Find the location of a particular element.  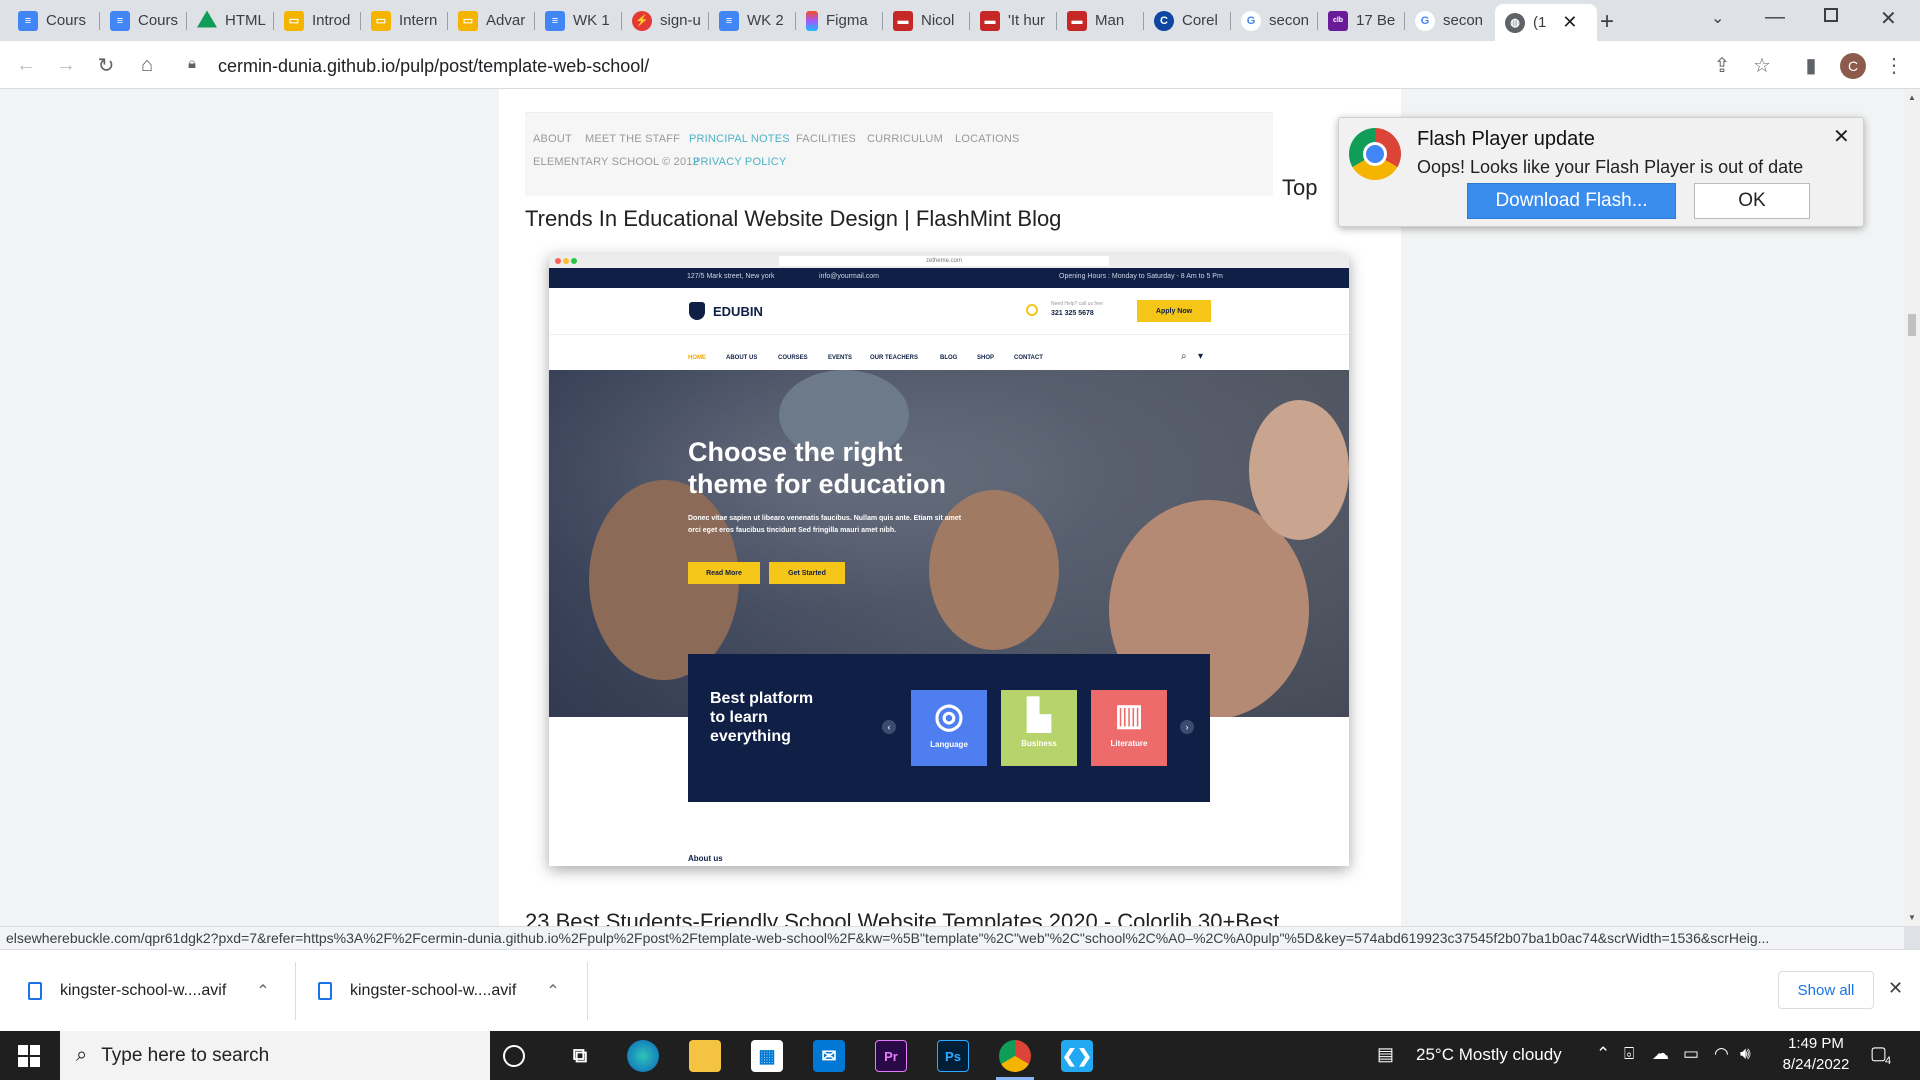

clock-date: 8/24/2022 is located at coordinates (1816, 1064).